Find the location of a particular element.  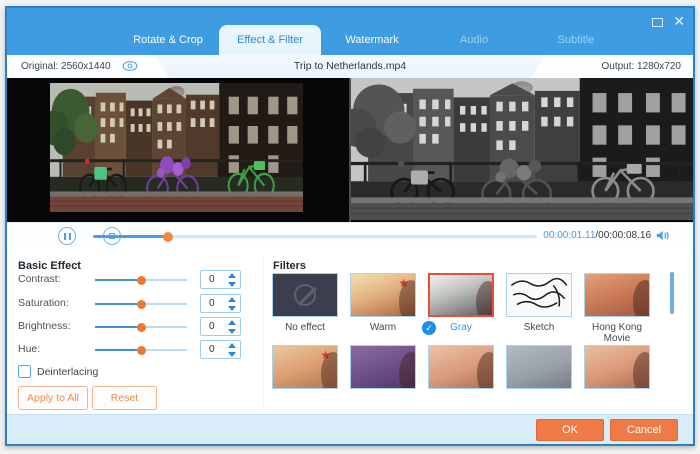

contrast-up-arrow is located at coordinates (232, 275).